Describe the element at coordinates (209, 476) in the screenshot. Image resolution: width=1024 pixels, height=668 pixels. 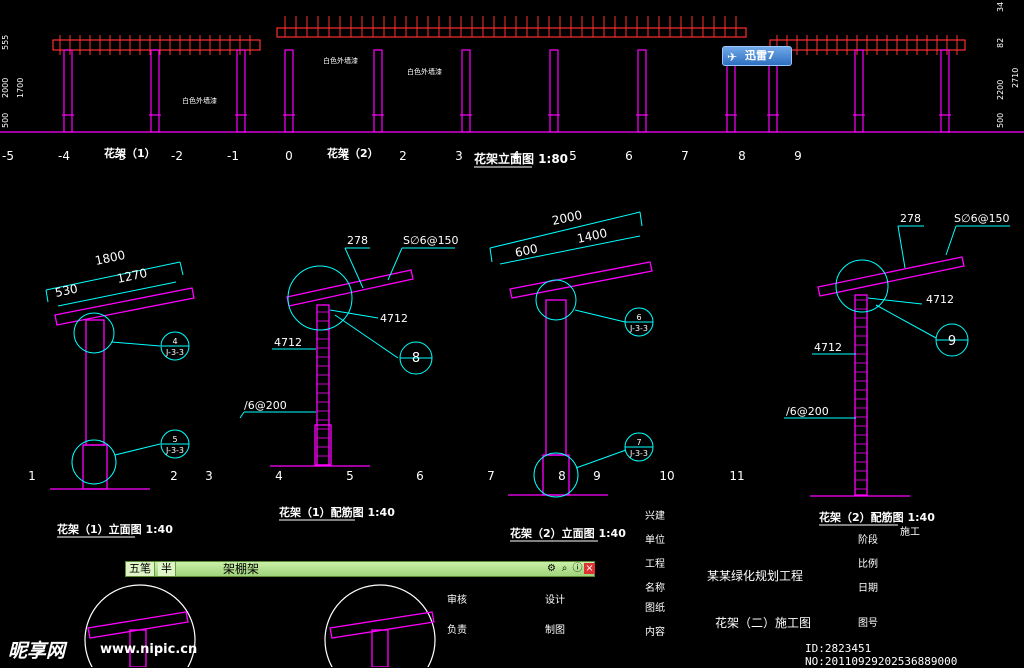
I see `axis-label-low: 3` at that location.